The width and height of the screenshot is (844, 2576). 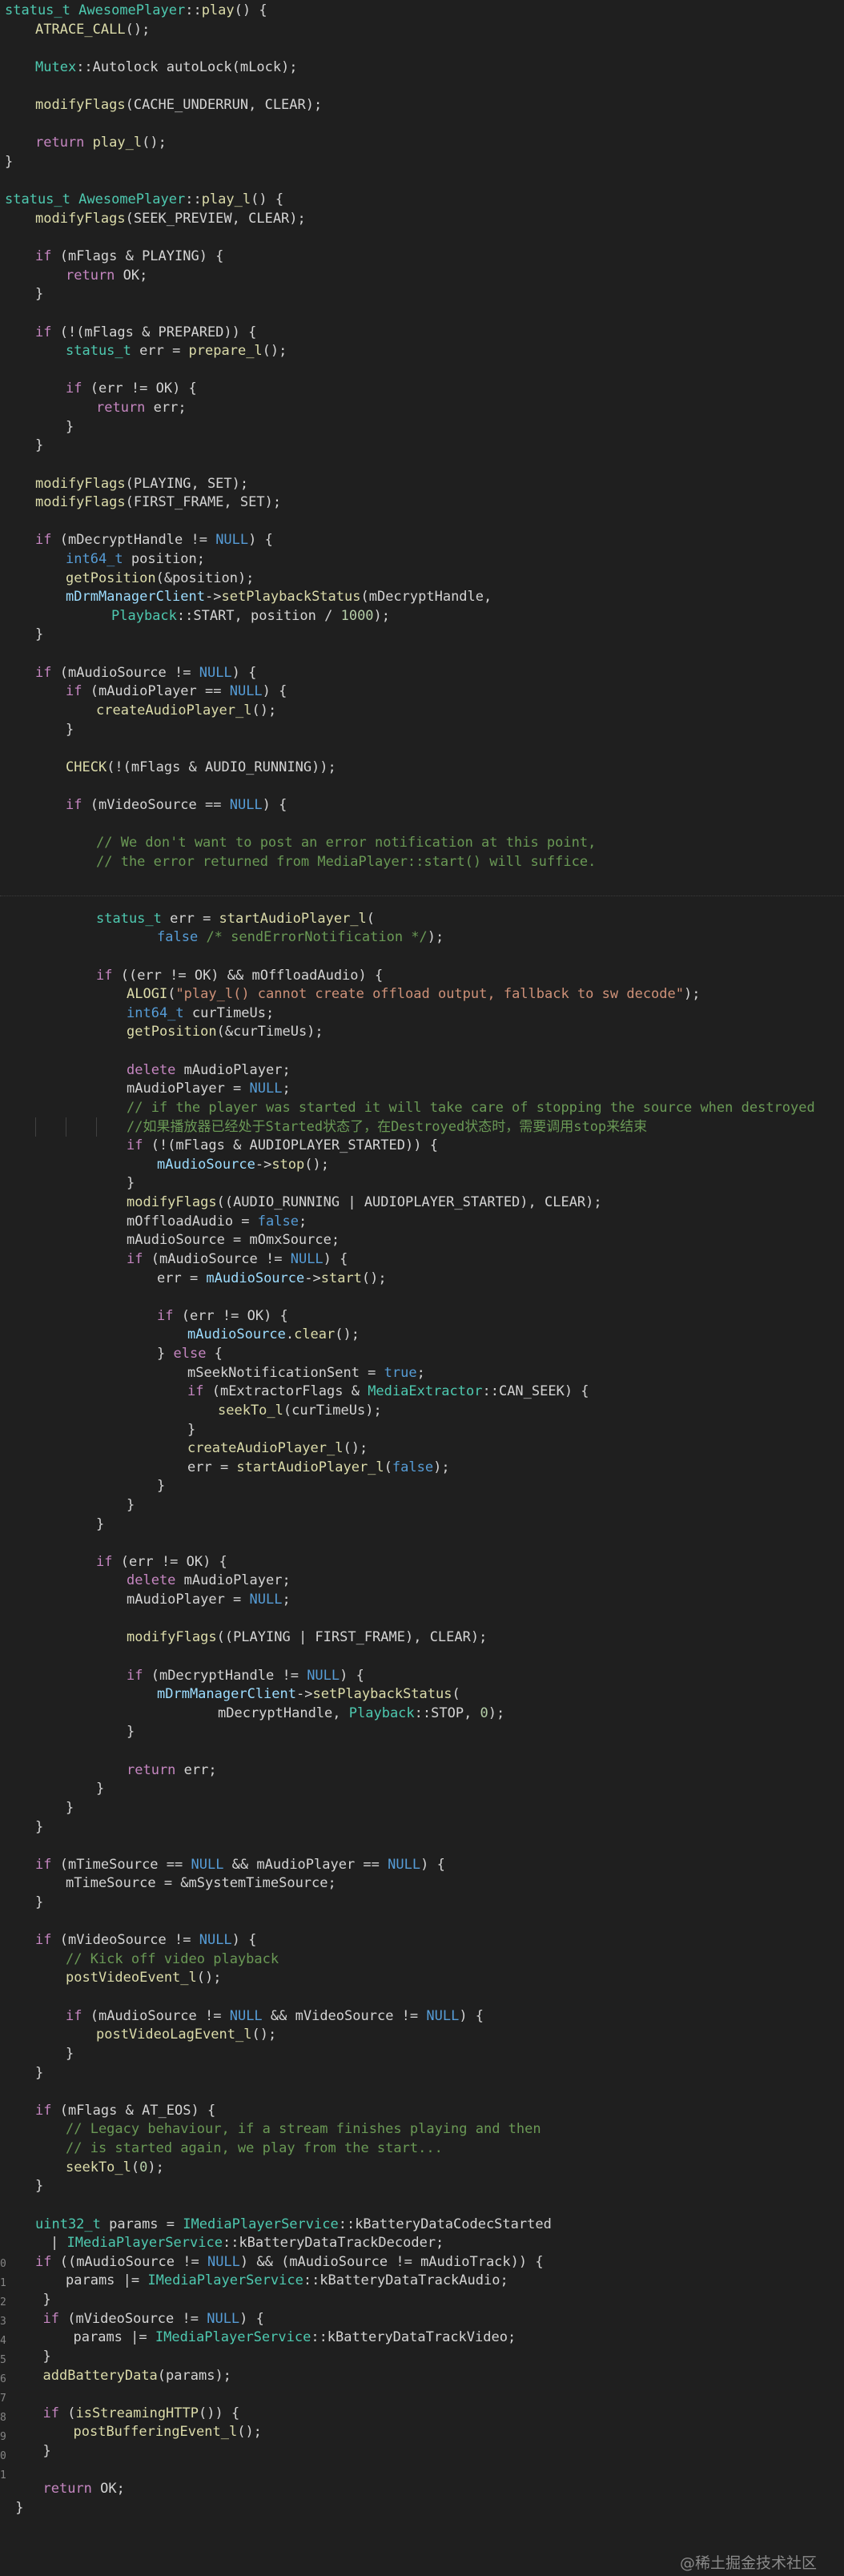 I want to click on code-line: status_t AwesomePlayer::play() {, so click(x=136, y=11).